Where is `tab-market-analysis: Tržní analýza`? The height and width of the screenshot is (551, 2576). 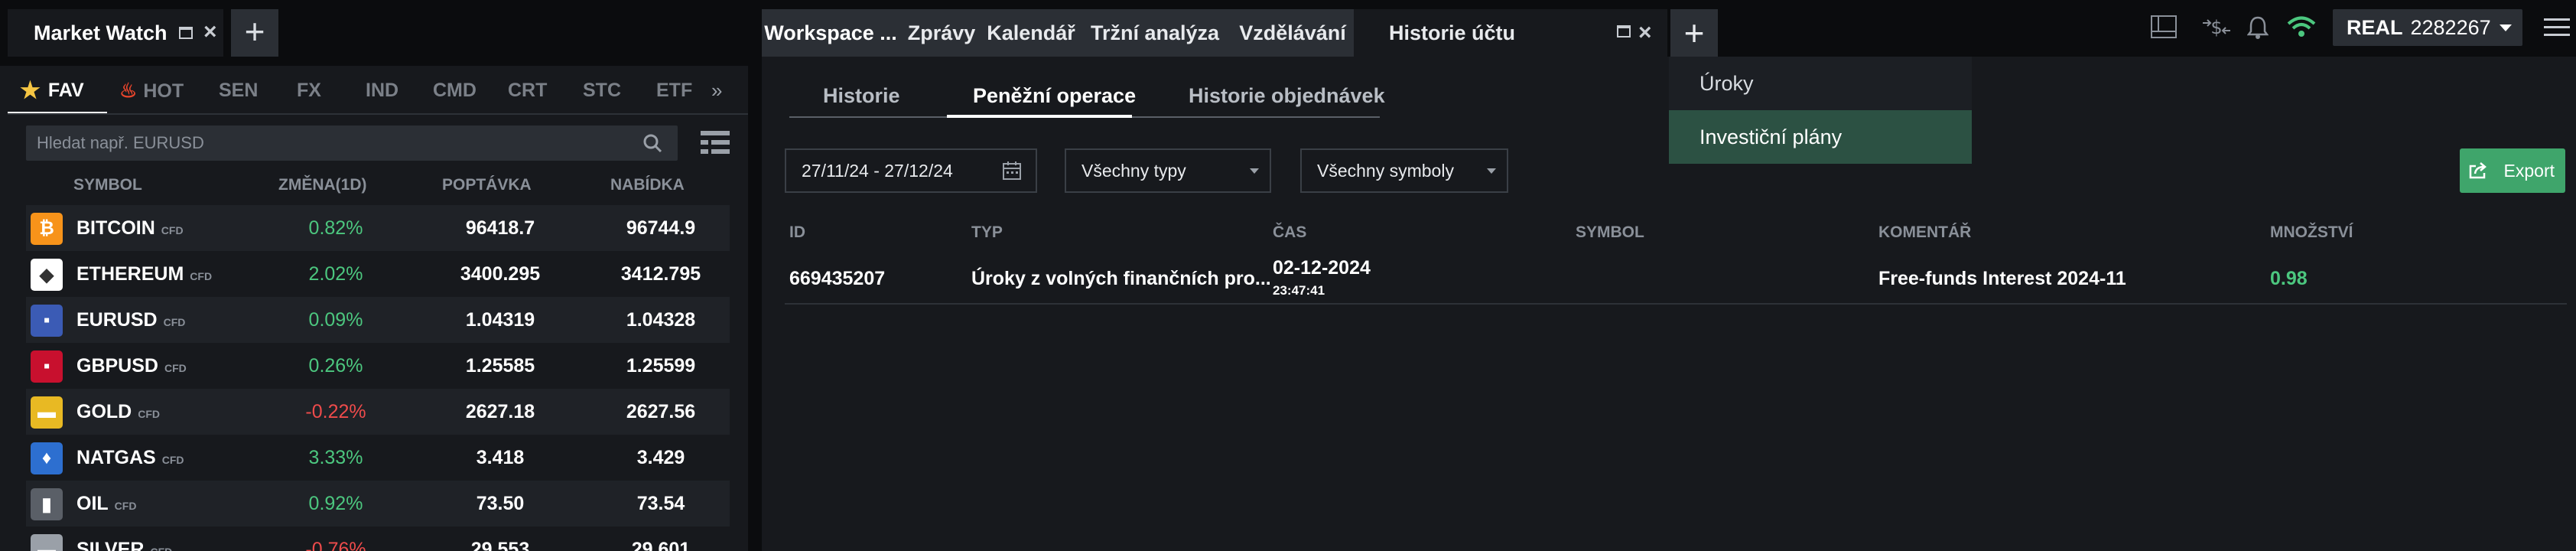 tab-market-analysis: Tržní analýza is located at coordinates (1154, 33).